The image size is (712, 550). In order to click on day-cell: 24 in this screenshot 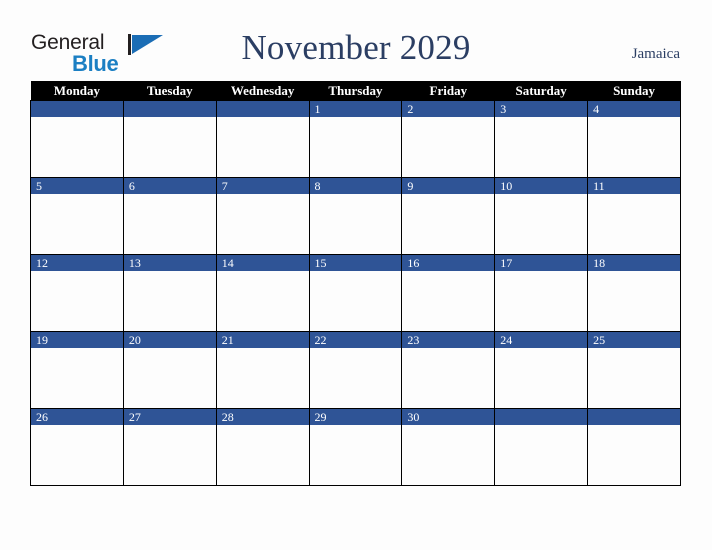, I will do `click(541, 370)`.